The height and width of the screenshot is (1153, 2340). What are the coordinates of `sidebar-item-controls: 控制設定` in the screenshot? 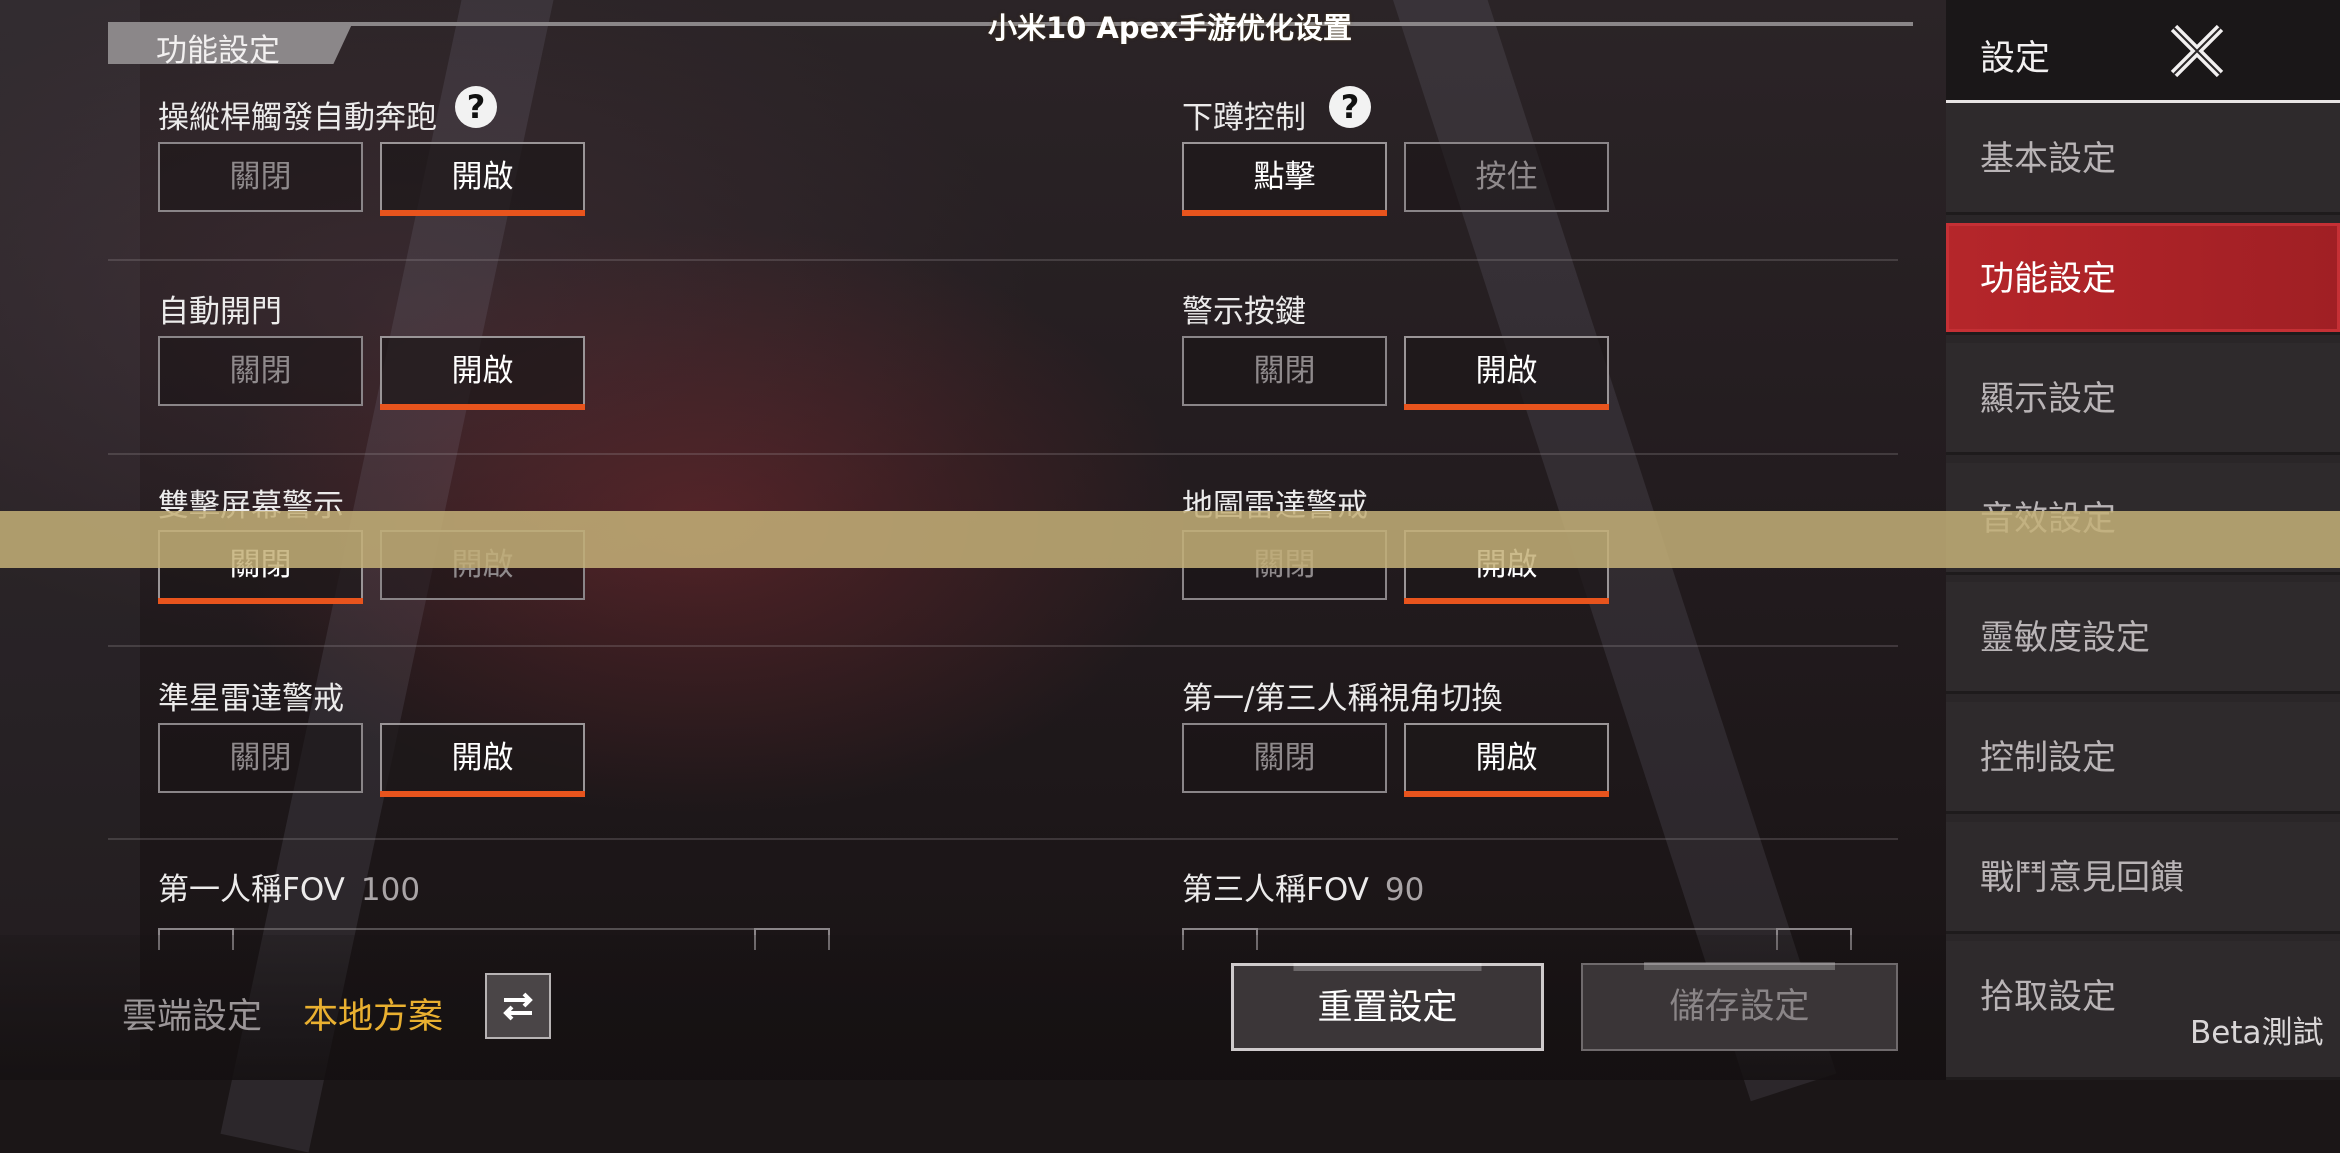 It's located at (2143, 758).